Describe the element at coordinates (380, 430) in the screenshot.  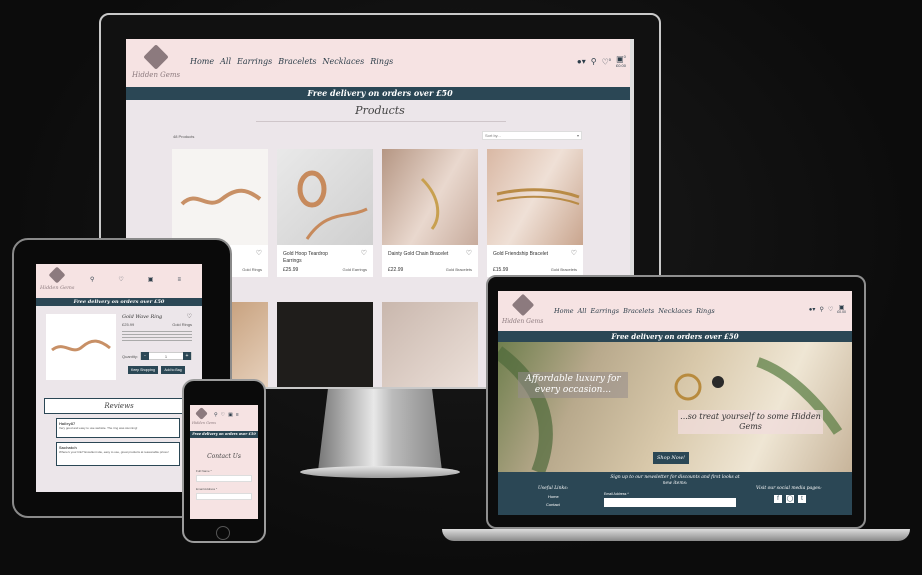
I see `monitor-stand-neck` at that location.